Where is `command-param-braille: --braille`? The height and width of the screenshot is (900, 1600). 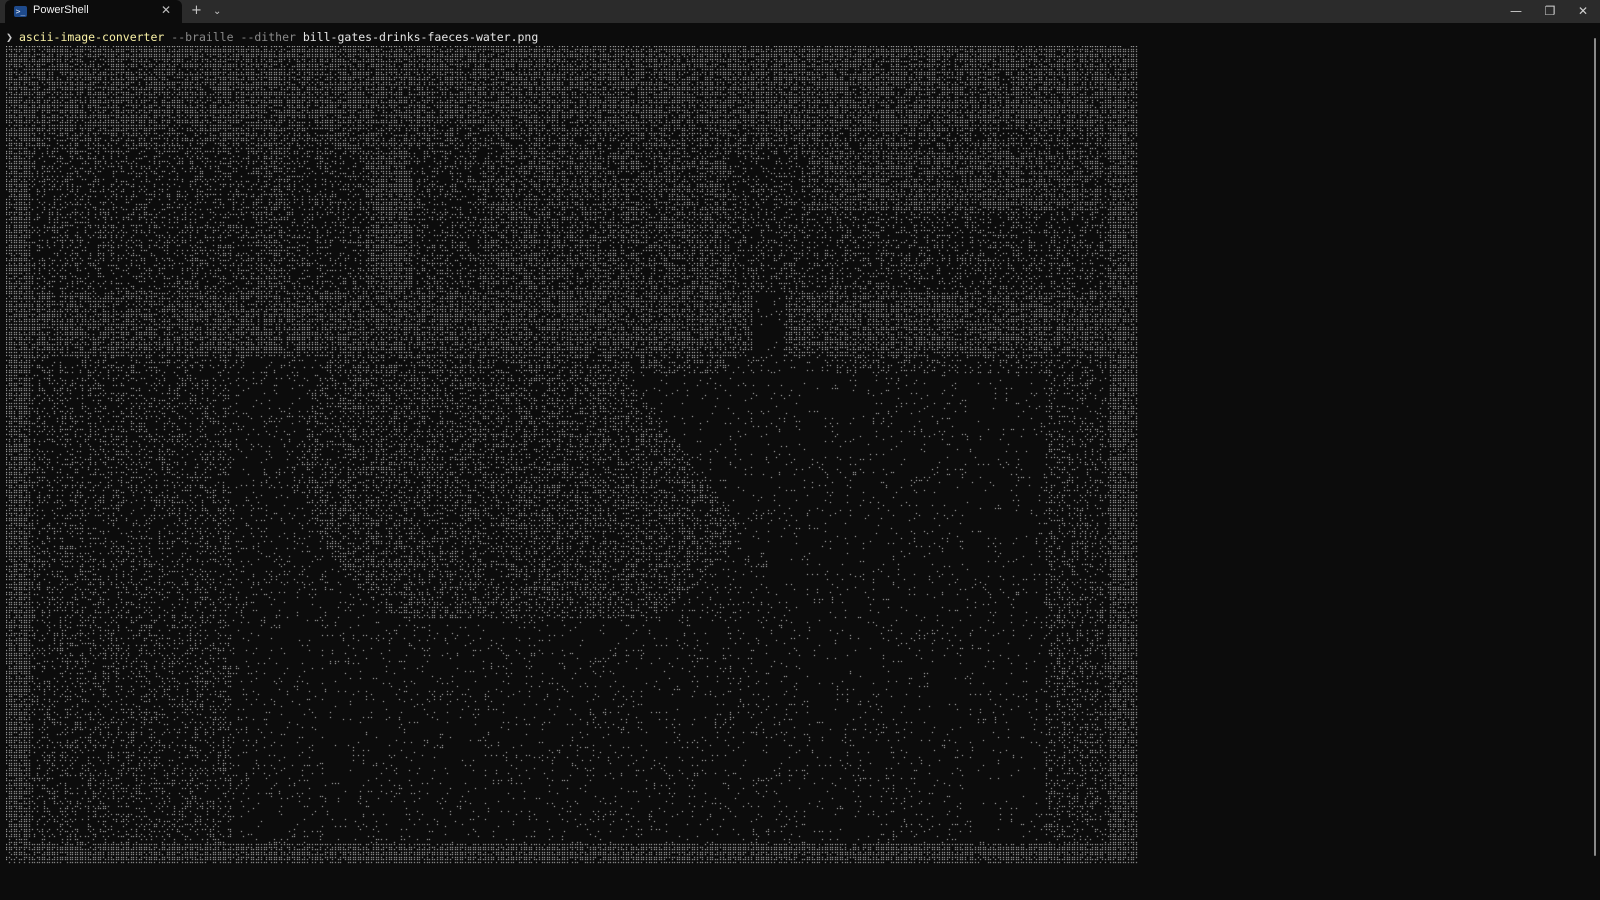
command-param-braille: --braille is located at coordinates (202, 37).